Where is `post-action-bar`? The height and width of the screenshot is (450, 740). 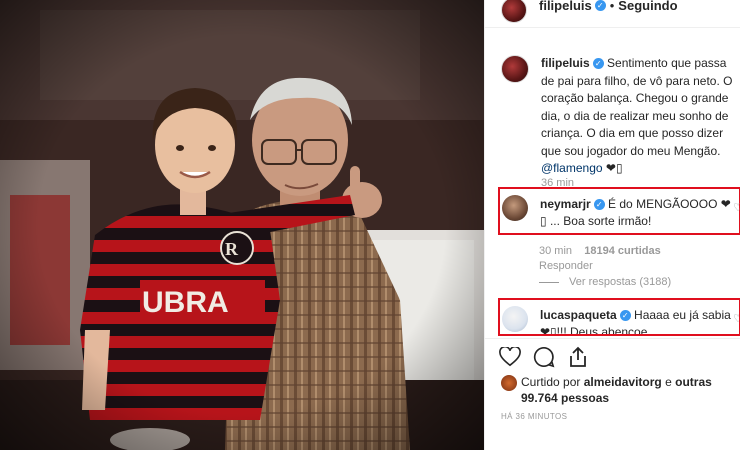 post-action-bar is located at coordinates (612, 356).